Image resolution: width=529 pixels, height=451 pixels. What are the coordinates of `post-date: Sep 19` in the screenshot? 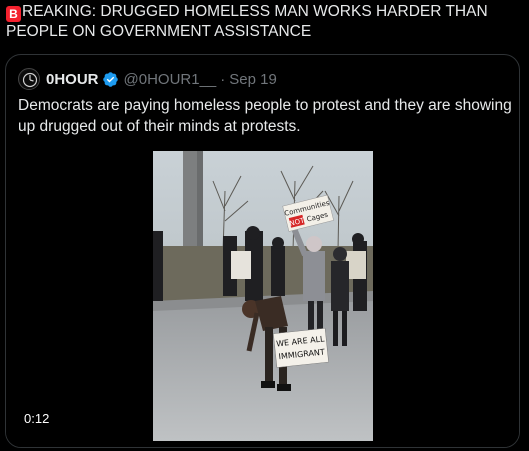 It's located at (253, 79).